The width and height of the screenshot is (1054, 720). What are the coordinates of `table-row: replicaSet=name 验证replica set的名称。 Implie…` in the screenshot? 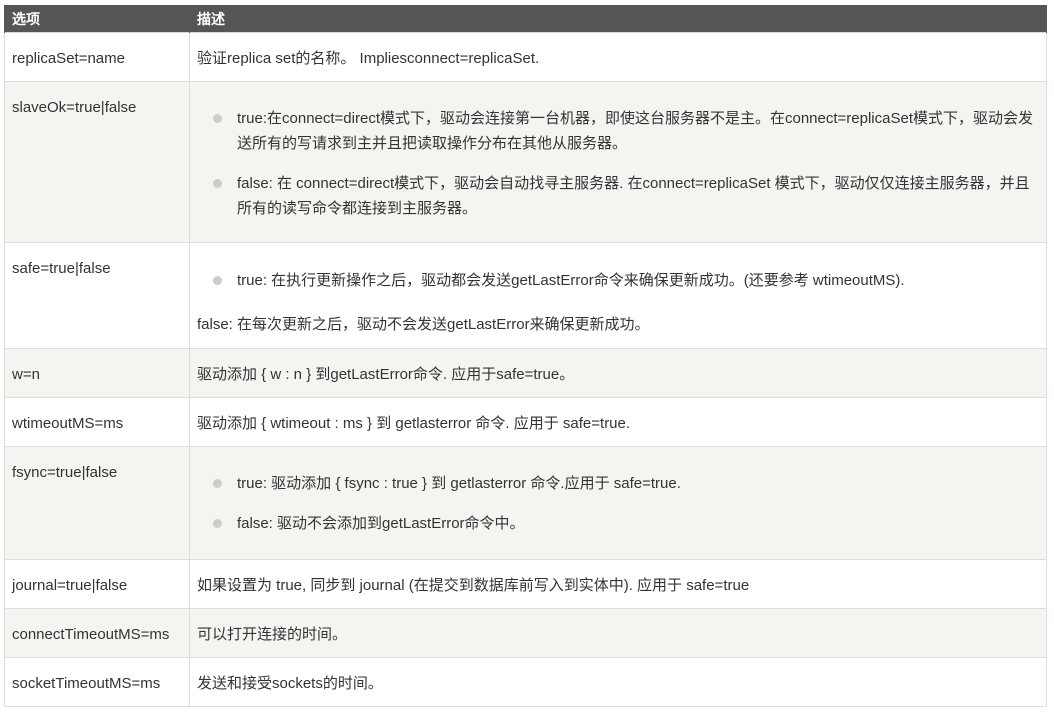 It's located at (525, 57).